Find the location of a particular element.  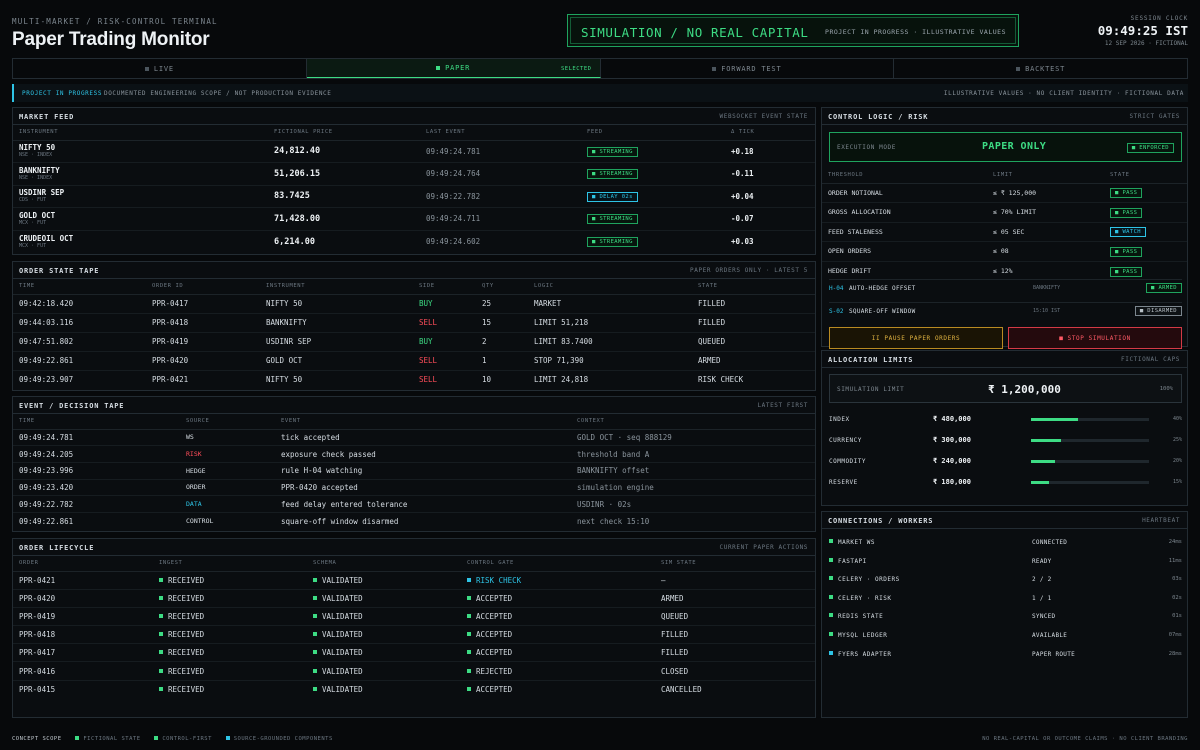

threshold-name: ORDER NOTIONAL is located at coordinates (904, 193).